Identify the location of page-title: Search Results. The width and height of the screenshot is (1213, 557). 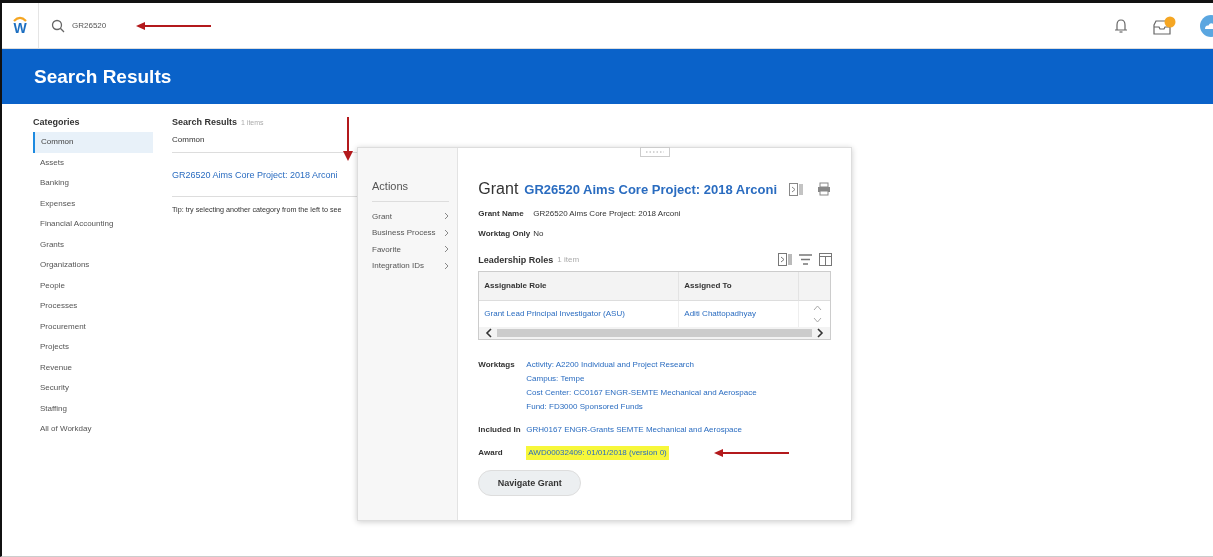
(103, 76).